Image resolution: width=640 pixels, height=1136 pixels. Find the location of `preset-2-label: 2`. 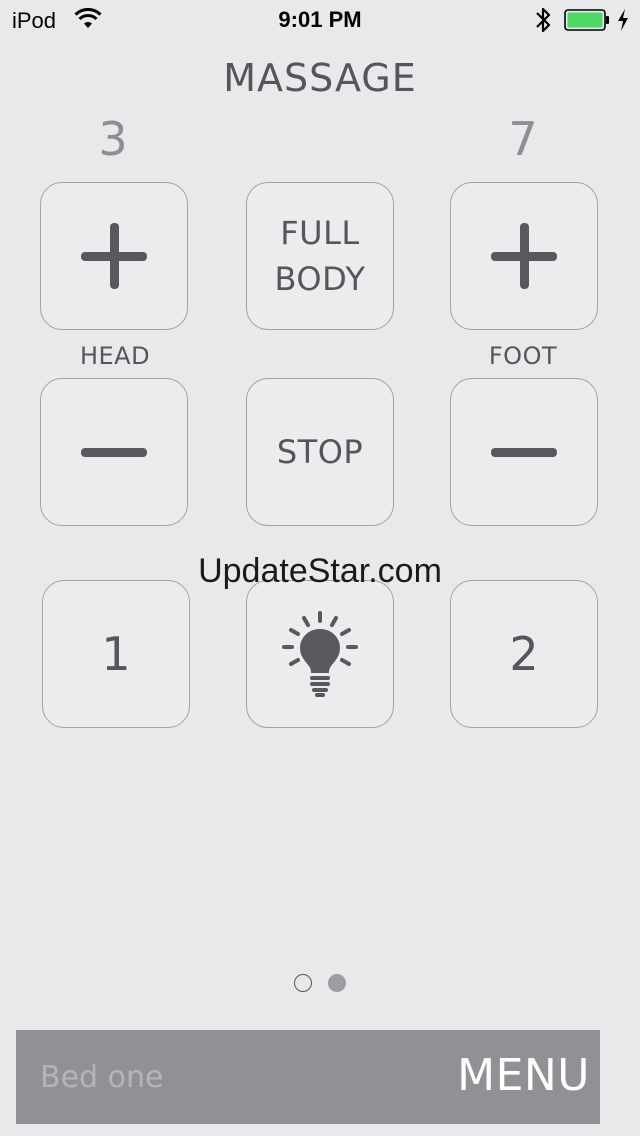

preset-2-label: 2 is located at coordinates (524, 654).